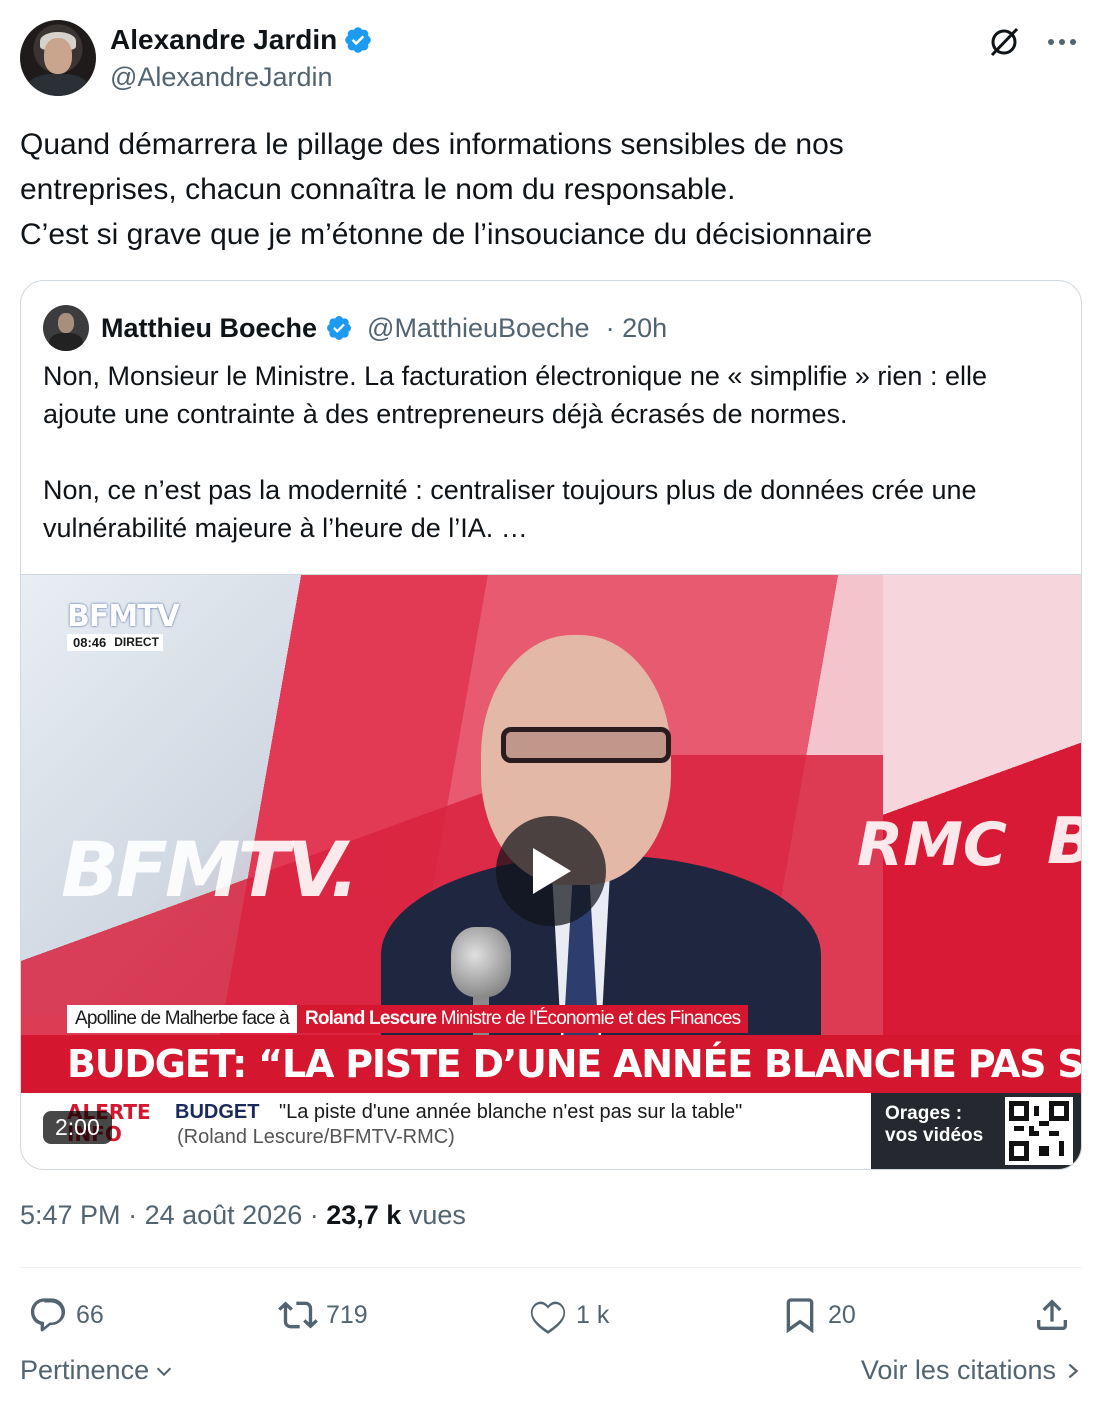 The width and height of the screenshot is (1098, 1406). What do you see at coordinates (164, 1371) in the screenshot?
I see `chevron-down-icon` at bounding box center [164, 1371].